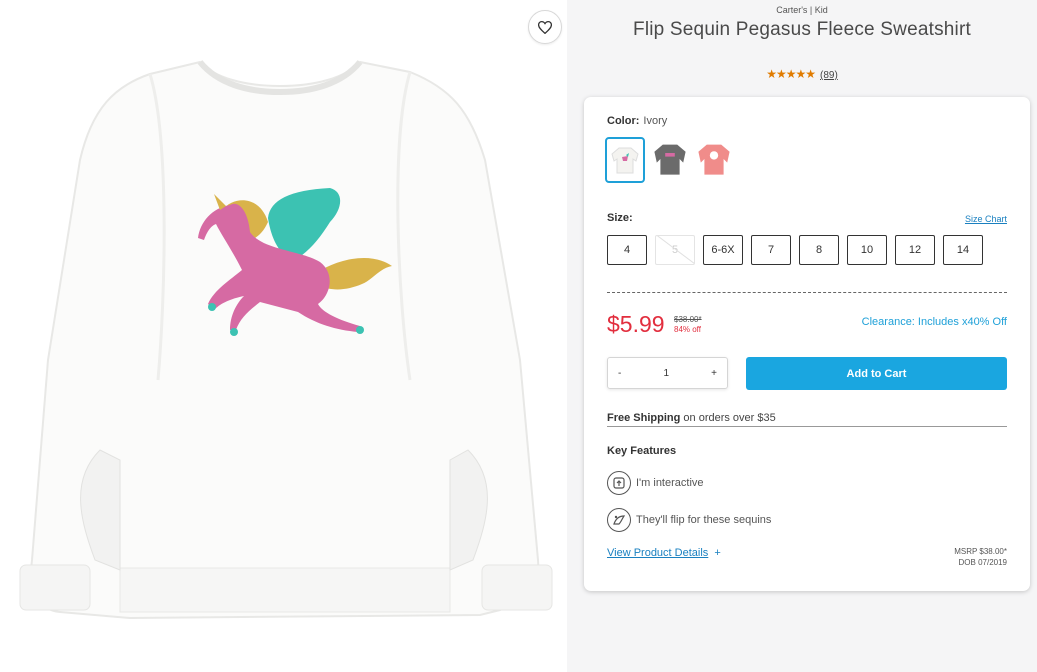 This screenshot has height=672, width=1037. I want to click on divider, so click(807, 426).